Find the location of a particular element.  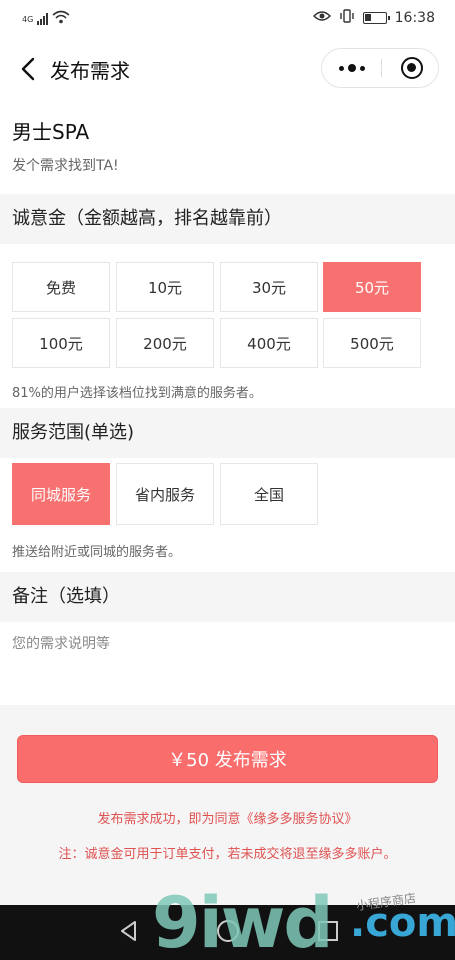

clock: 16:38 is located at coordinates (414, 18).